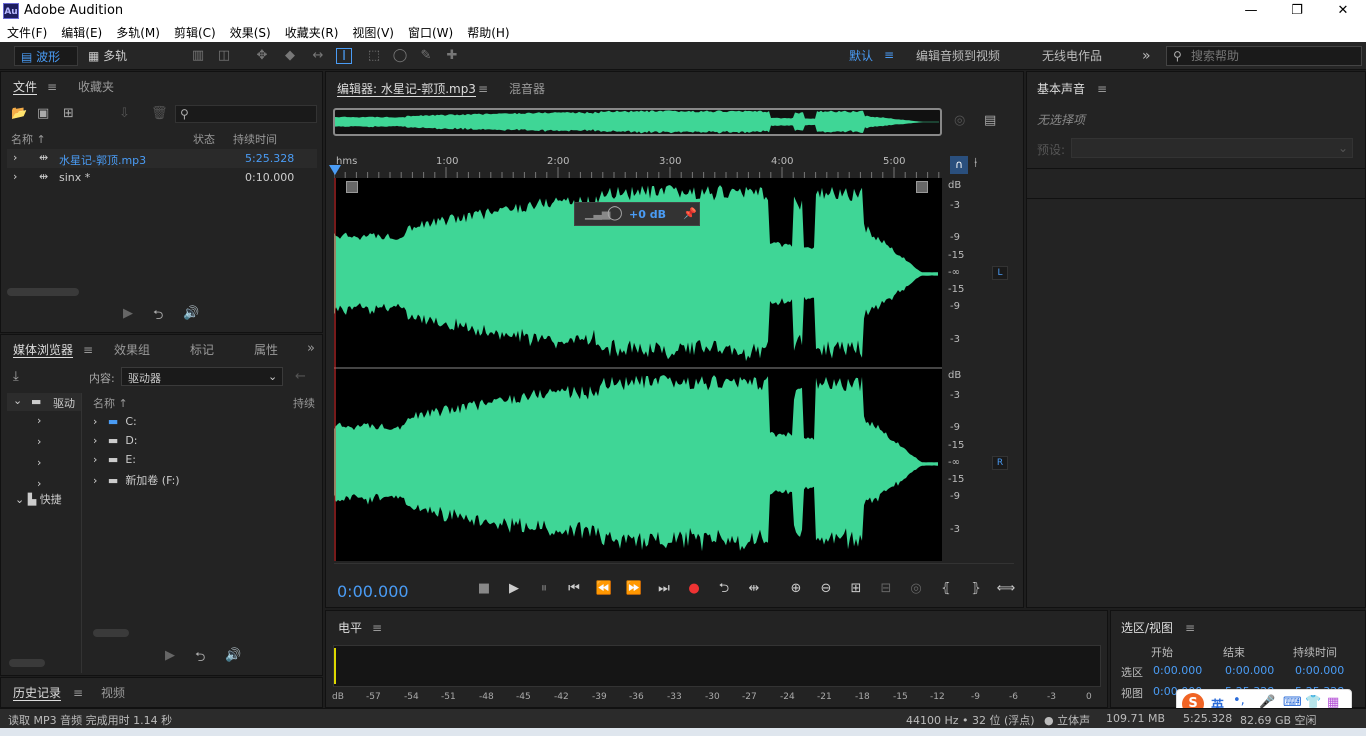 This screenshot has width=1366, height=736. Describe the element at coordinates (488, 32) in the screenshot. I see `menu-help: 帮助(H)` at that location.